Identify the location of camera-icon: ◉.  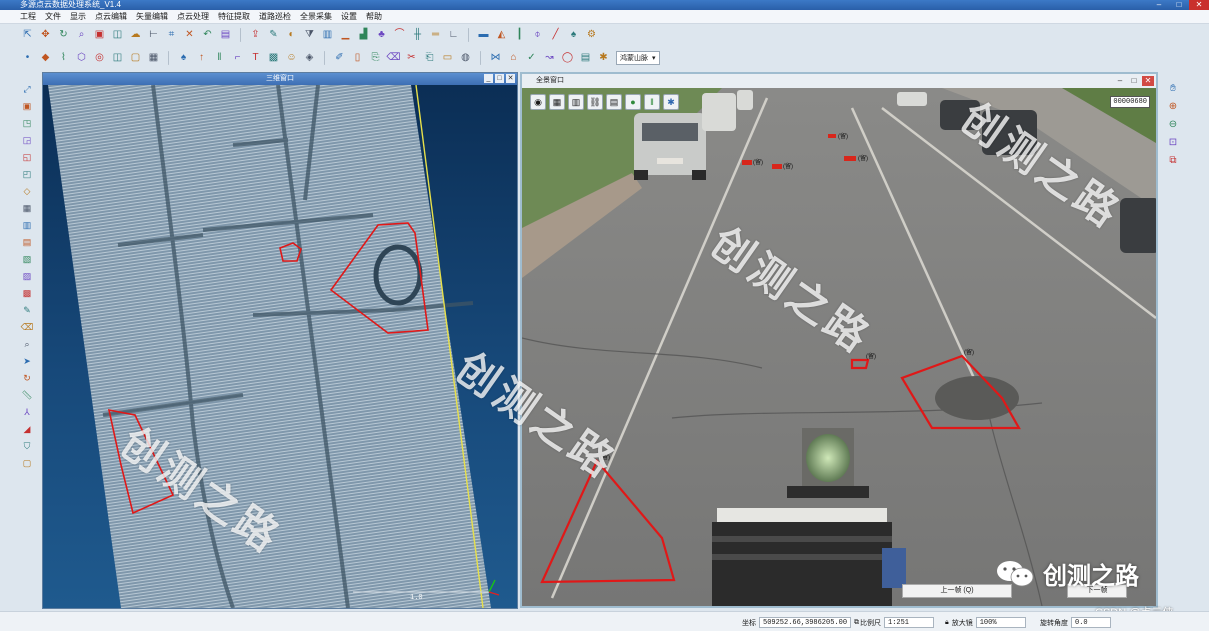
(538, 102).